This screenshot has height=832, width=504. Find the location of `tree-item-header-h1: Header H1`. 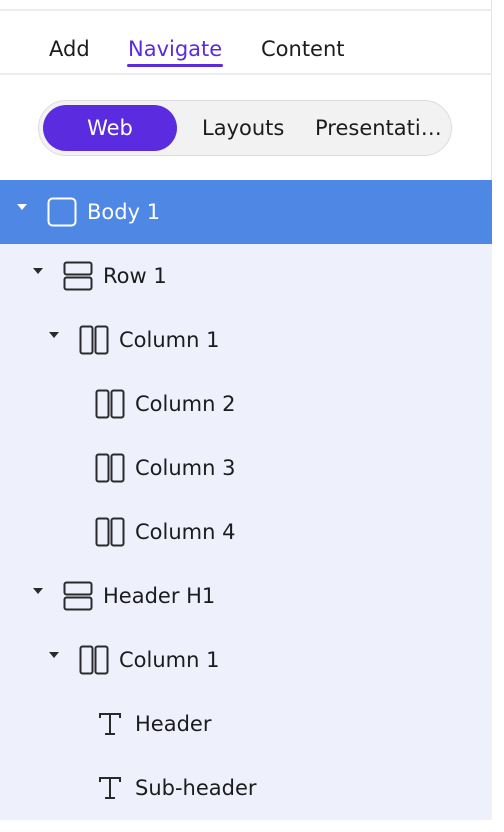

tree-item-header-h1: Header H1 is located at coordinates (246, 596).